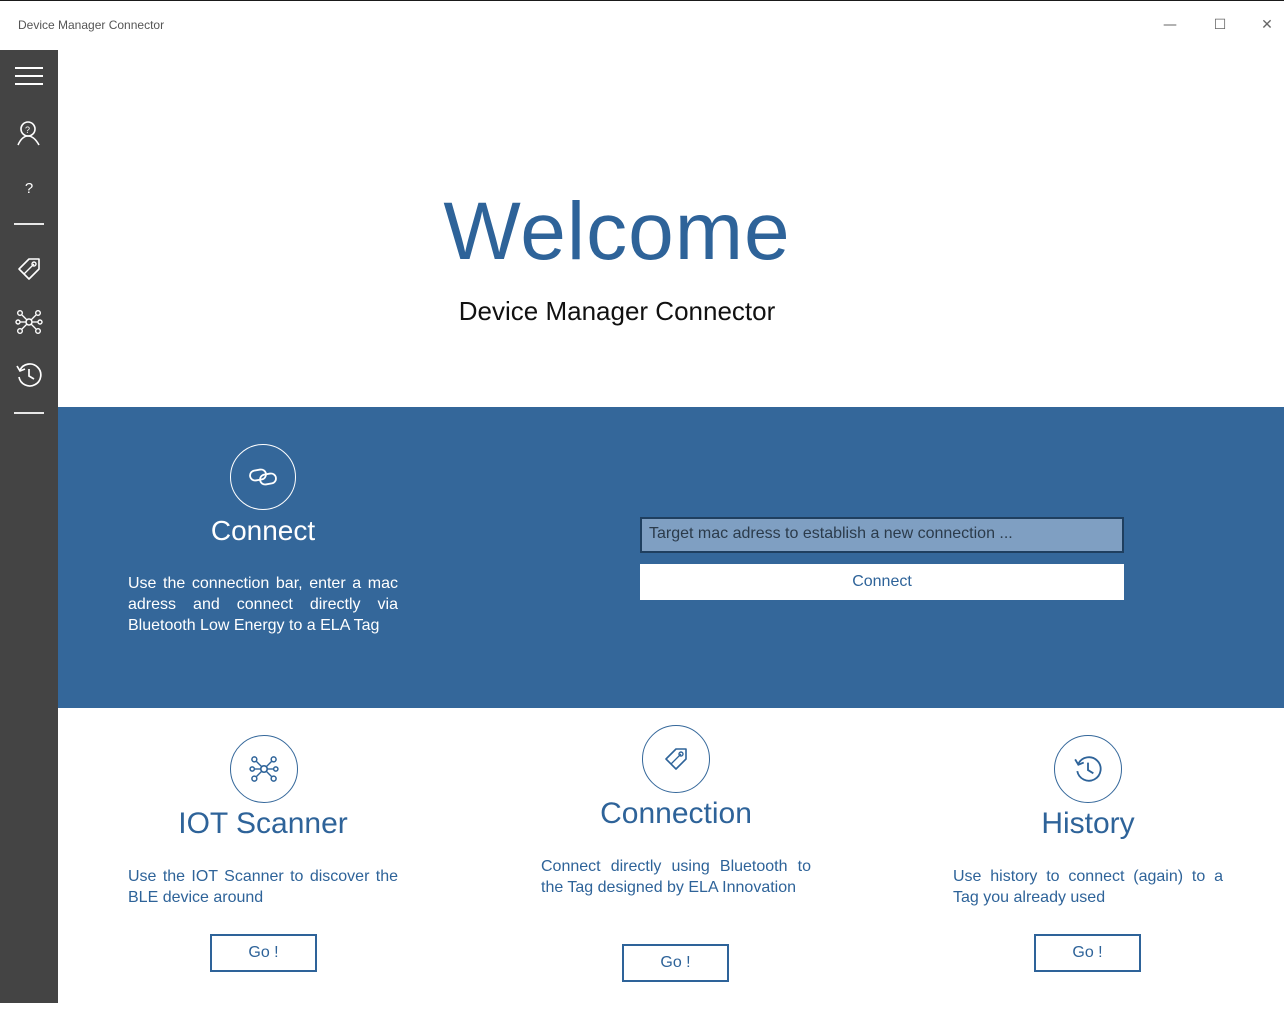 This screenshot has width=1284, height=1020. Describe the element at coordinates (882, 582) in the screenshot. I see `connect-button: Connect` at that location.